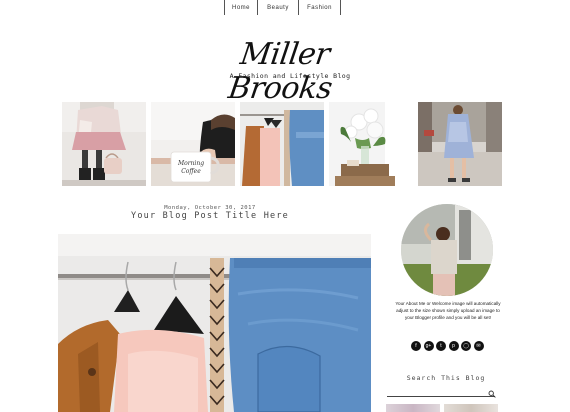 Image resolution: width=570 pixels, height=412 pixels. I want to click on nav-item-home: Home, so click(240, 7).